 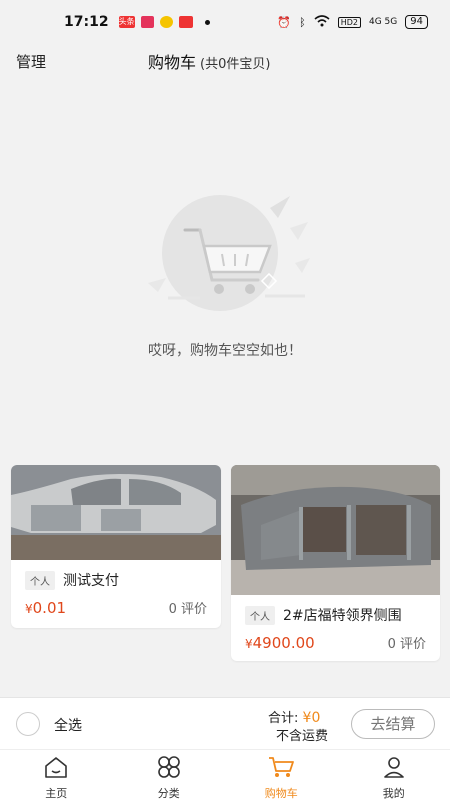 What do you see at coordinates (281, 769) in the screenshot?
I see `cart-icon` at bounding box center [281, 769].